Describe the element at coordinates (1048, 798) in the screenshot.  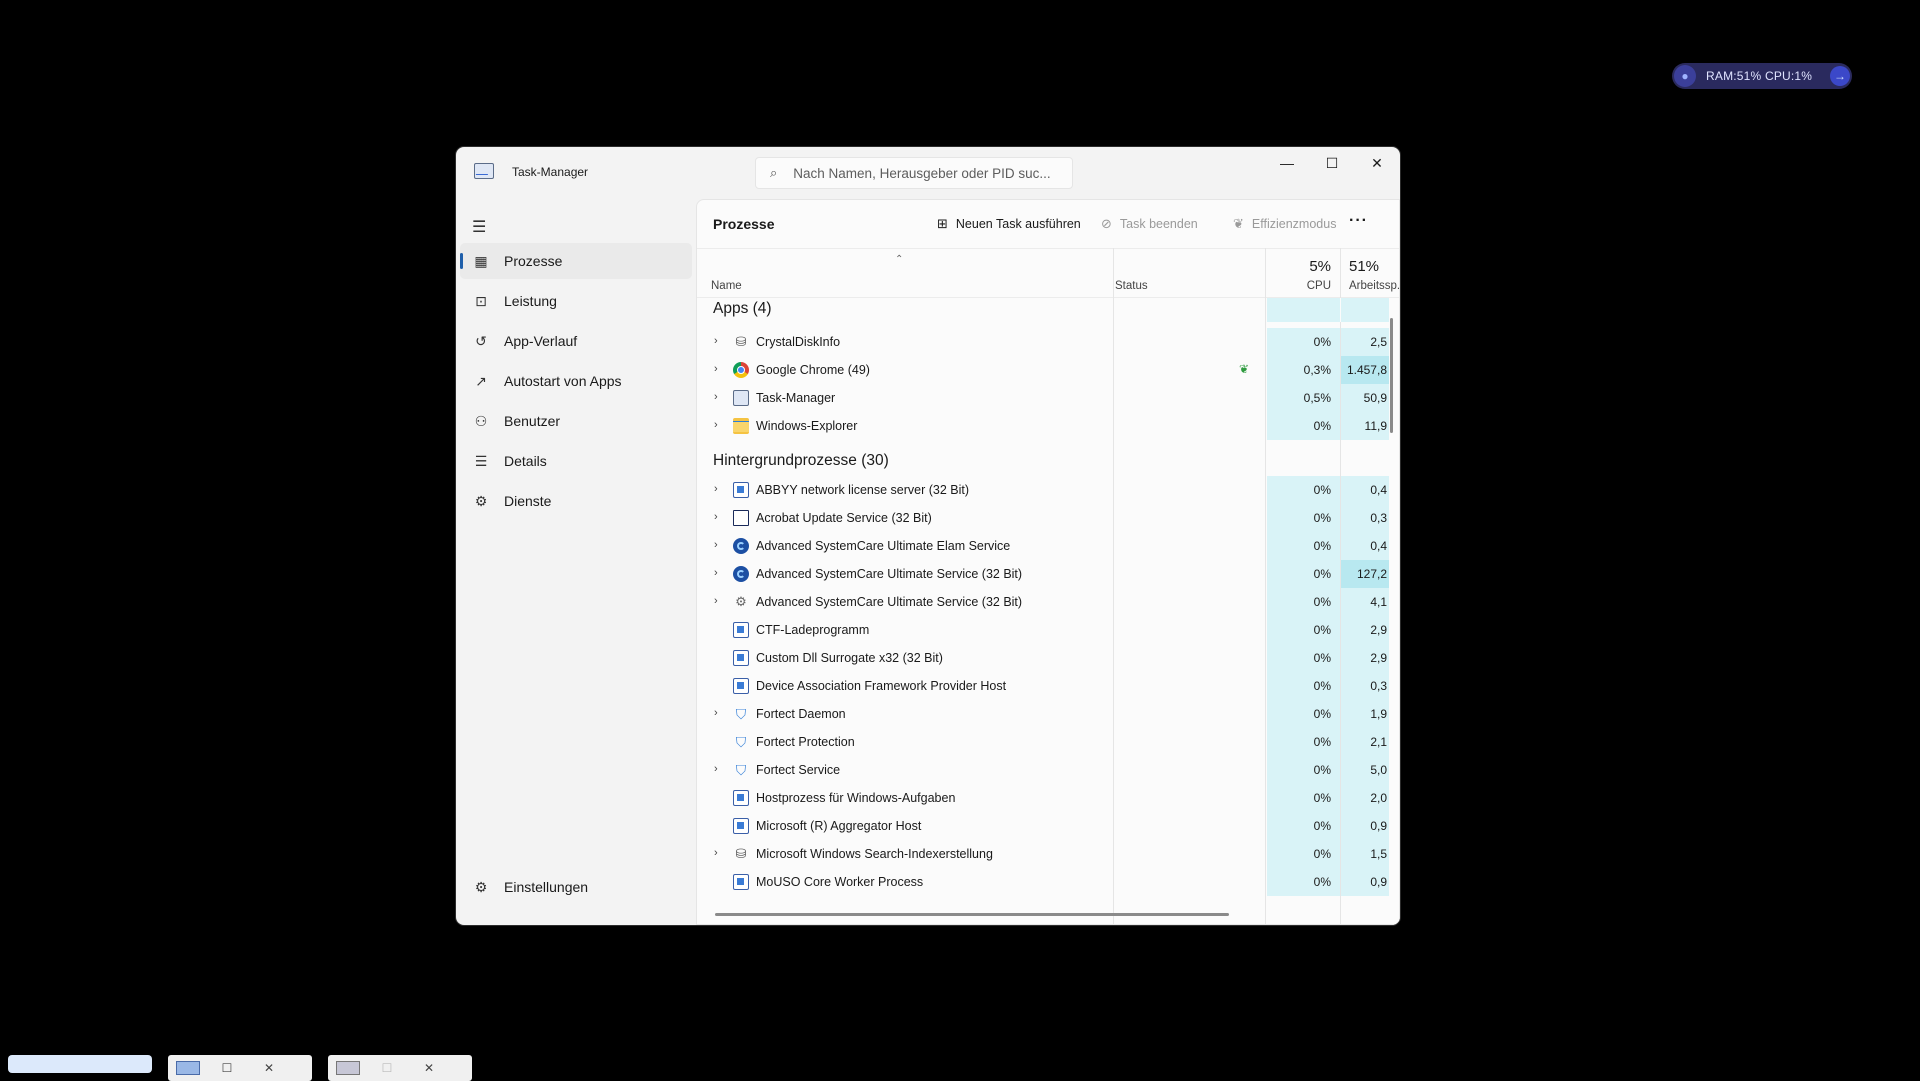
I see `table-row: Hostprozess für Windows-Aufgaben 0% 2,0` at that location.